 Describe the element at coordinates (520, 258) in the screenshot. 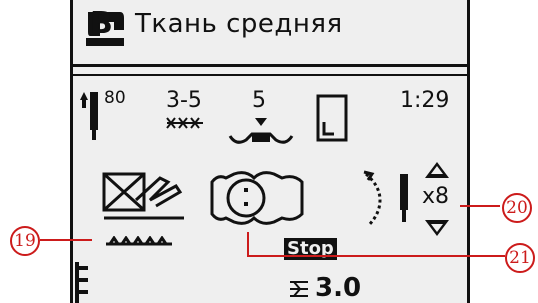

I see `callout-21: 21` at that location.